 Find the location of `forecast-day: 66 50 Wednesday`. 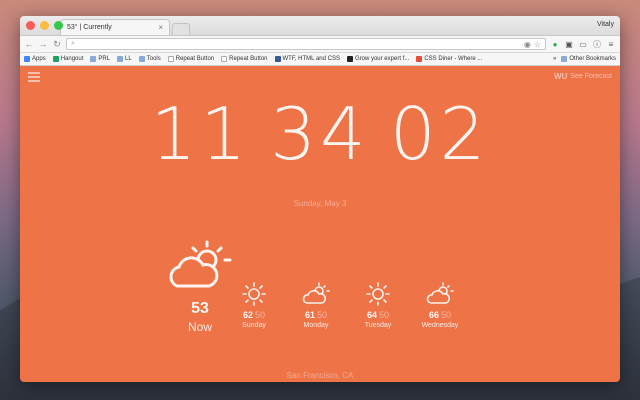

forecast-day: 66 50 Wednesday is located at coordinates (440, 305).